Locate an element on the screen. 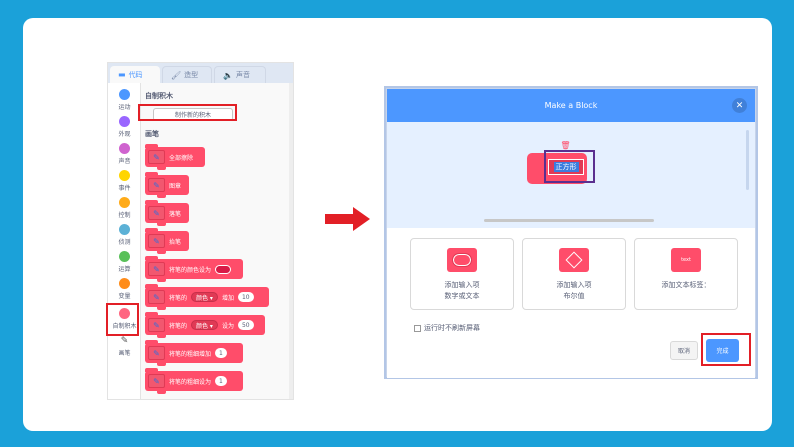 The image size is (794, 447). looks-dot-icon is located at coordinates (124, 121).